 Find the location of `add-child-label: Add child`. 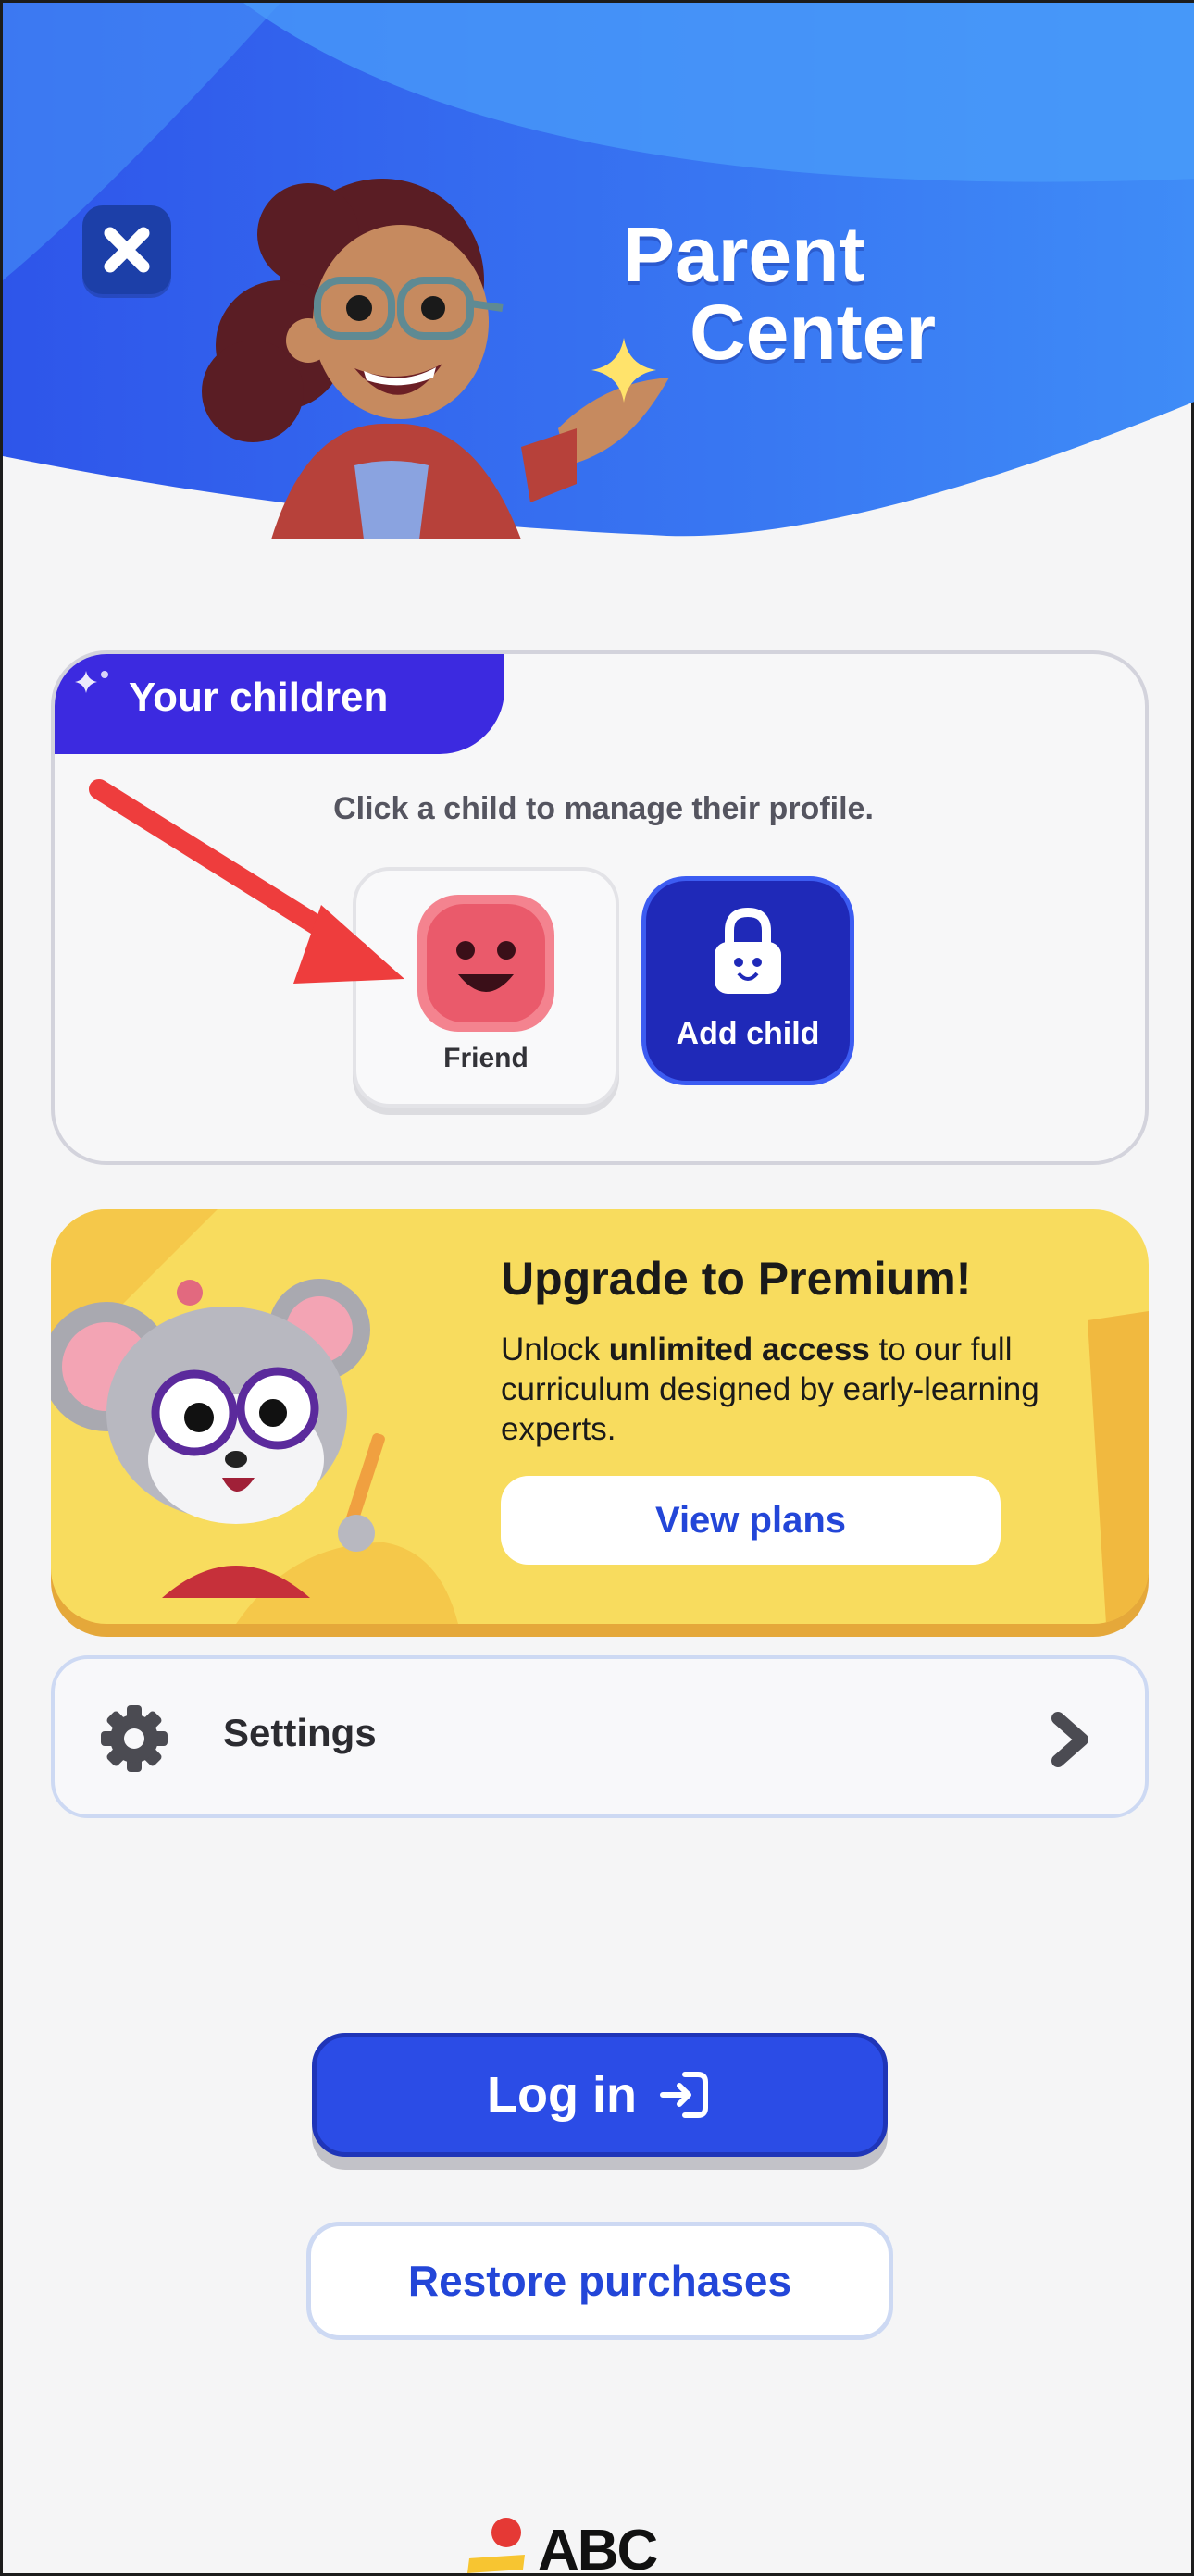

add-child-label: Add child is located at coordinates (748, 1034).